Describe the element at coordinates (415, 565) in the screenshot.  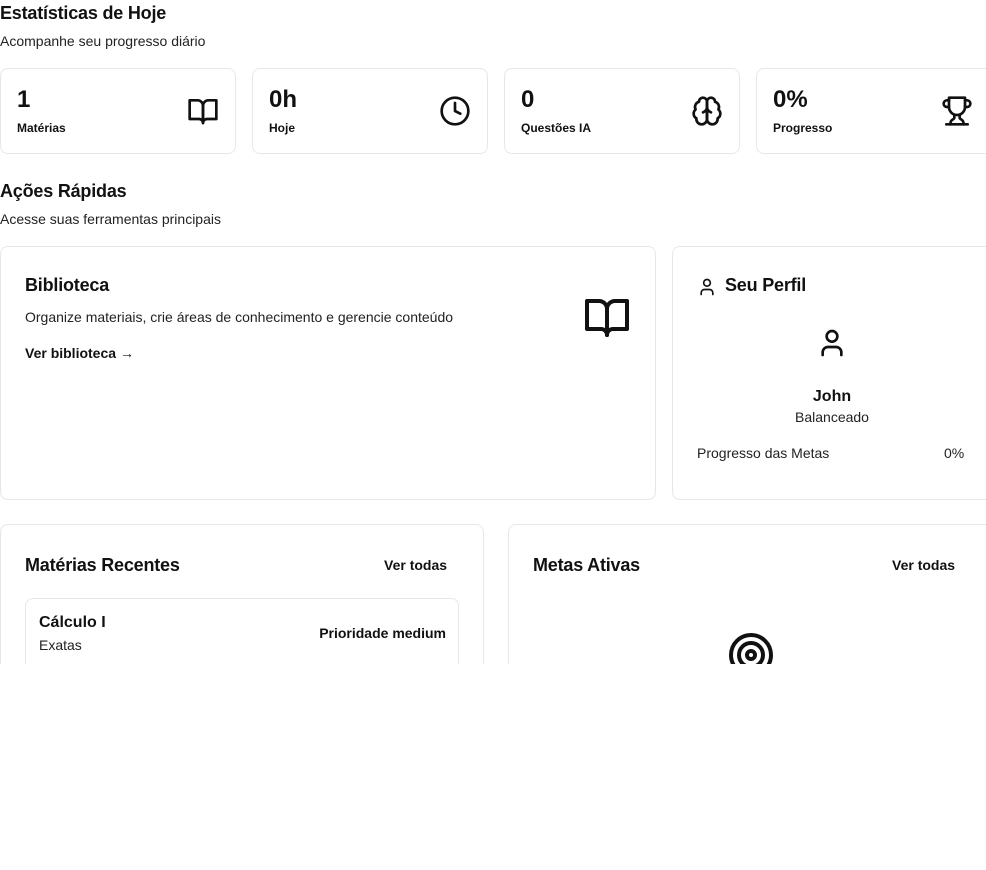
I see `view-all-subjects-link: Ver todas` at that location.